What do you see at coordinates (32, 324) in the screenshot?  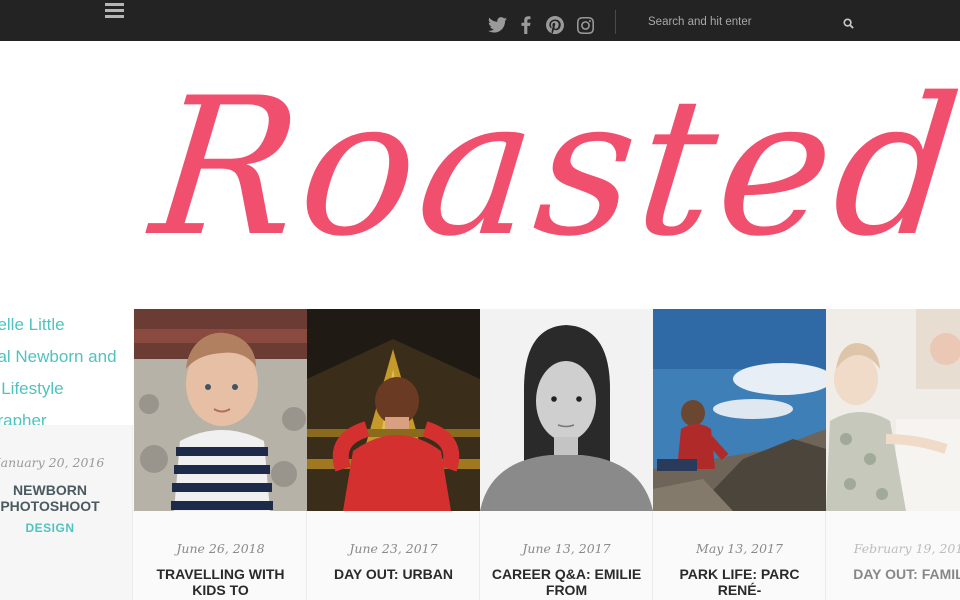 I see `caption-line: helle Little` at bounding box center [32, 324].